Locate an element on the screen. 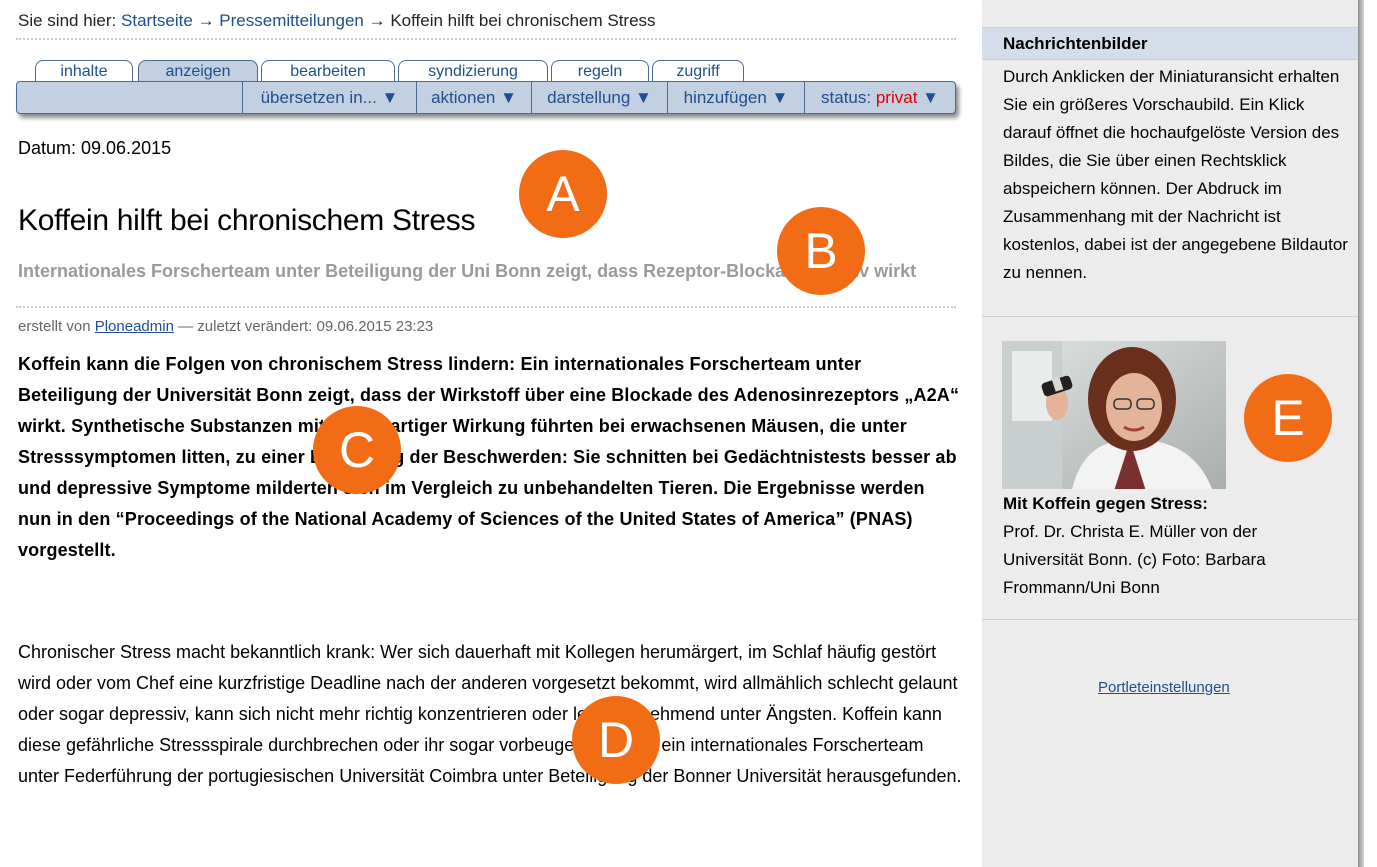 This screenshot has height=867, width=1377. breadcrumb-link-pressemitteilungen: Pressemitteilungen is located at coordinates (291, 20).